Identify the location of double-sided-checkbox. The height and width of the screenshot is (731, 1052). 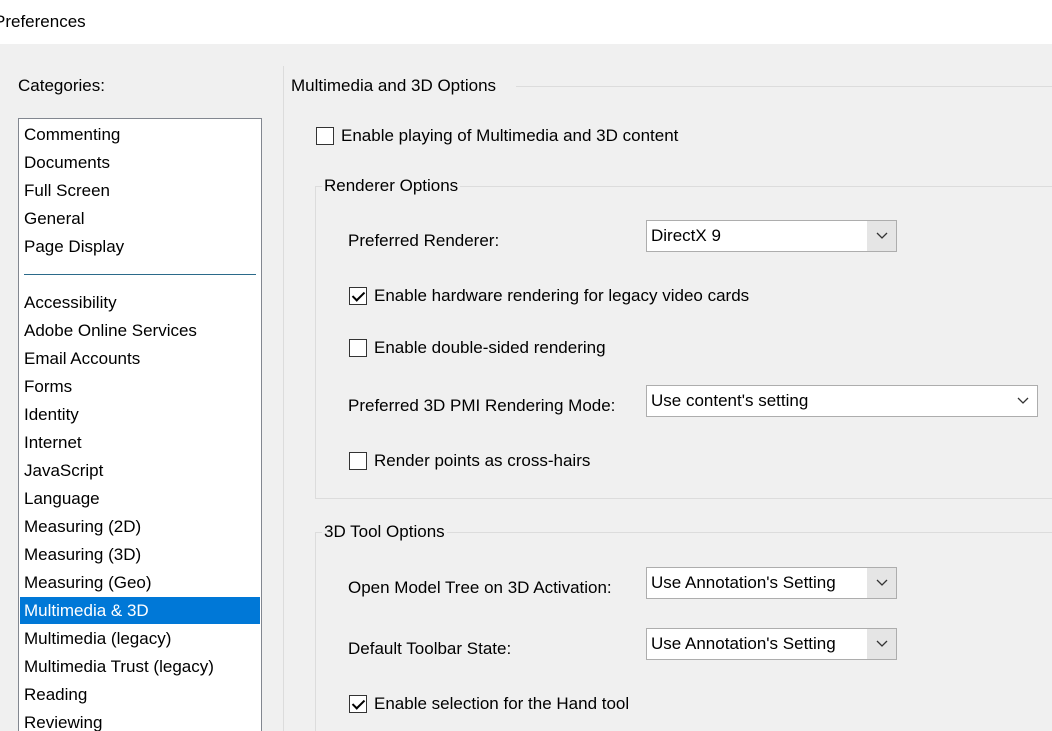
(358, 348).